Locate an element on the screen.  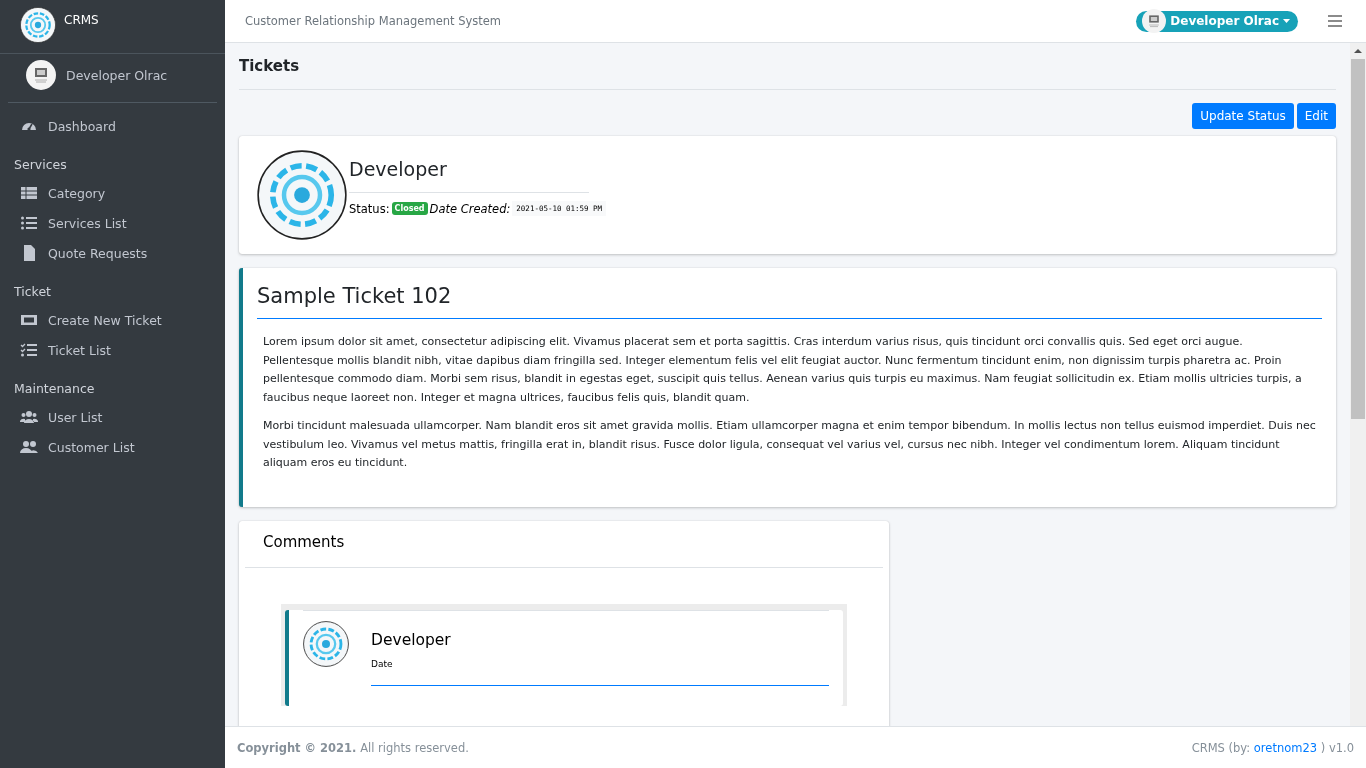
app-title: Customer Relationship Management System is located at coordinates (374, 21).